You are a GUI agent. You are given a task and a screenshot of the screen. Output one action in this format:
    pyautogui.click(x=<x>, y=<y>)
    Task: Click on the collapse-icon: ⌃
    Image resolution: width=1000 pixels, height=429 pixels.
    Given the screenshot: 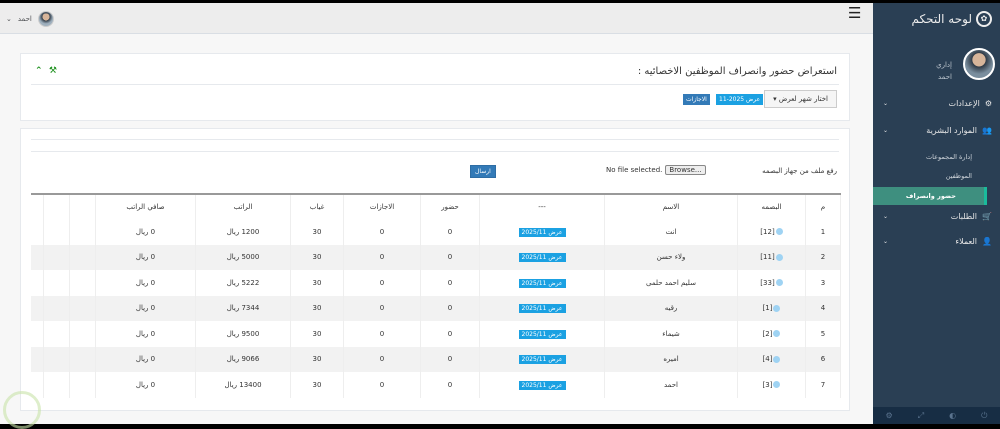 What is the action you would take?
    pyautogui.click(x=39, y=71)
    